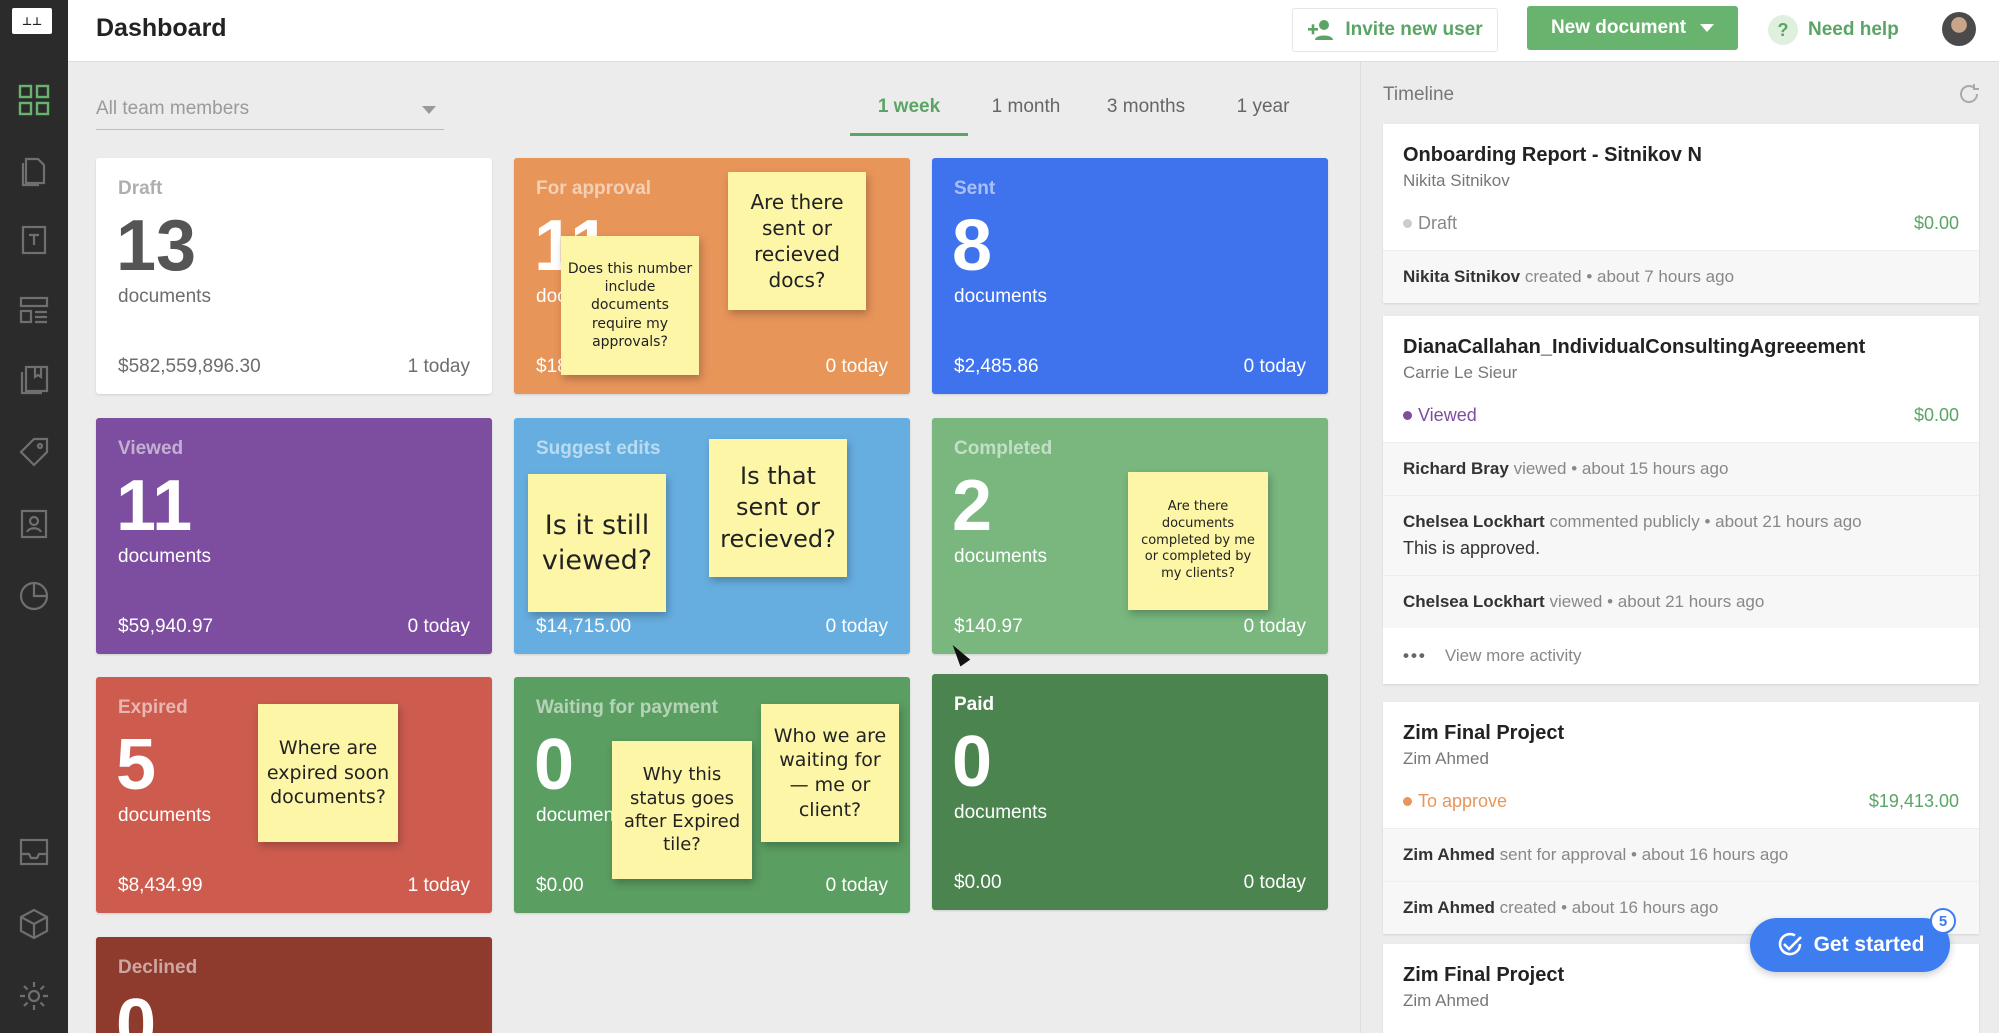 This screenshot has width=1999, height=1033. I want to click on document-owner: Zim Ahmed, so click(1446, 1000).